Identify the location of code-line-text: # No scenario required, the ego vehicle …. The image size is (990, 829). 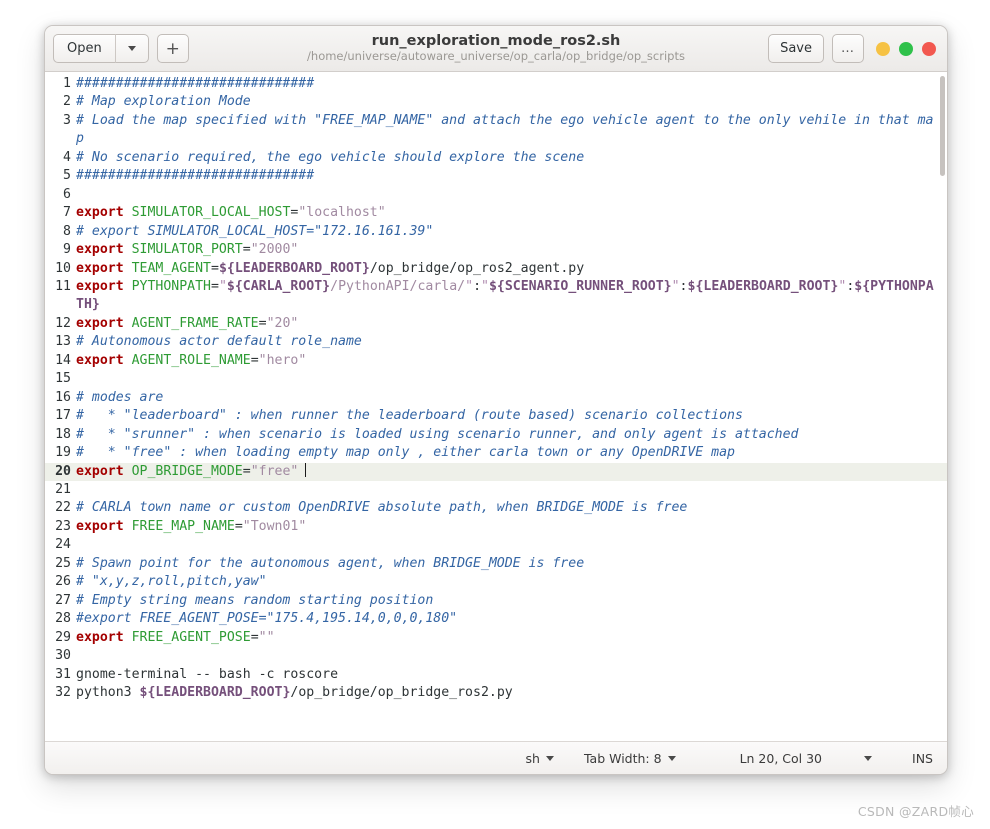
(330, 157).